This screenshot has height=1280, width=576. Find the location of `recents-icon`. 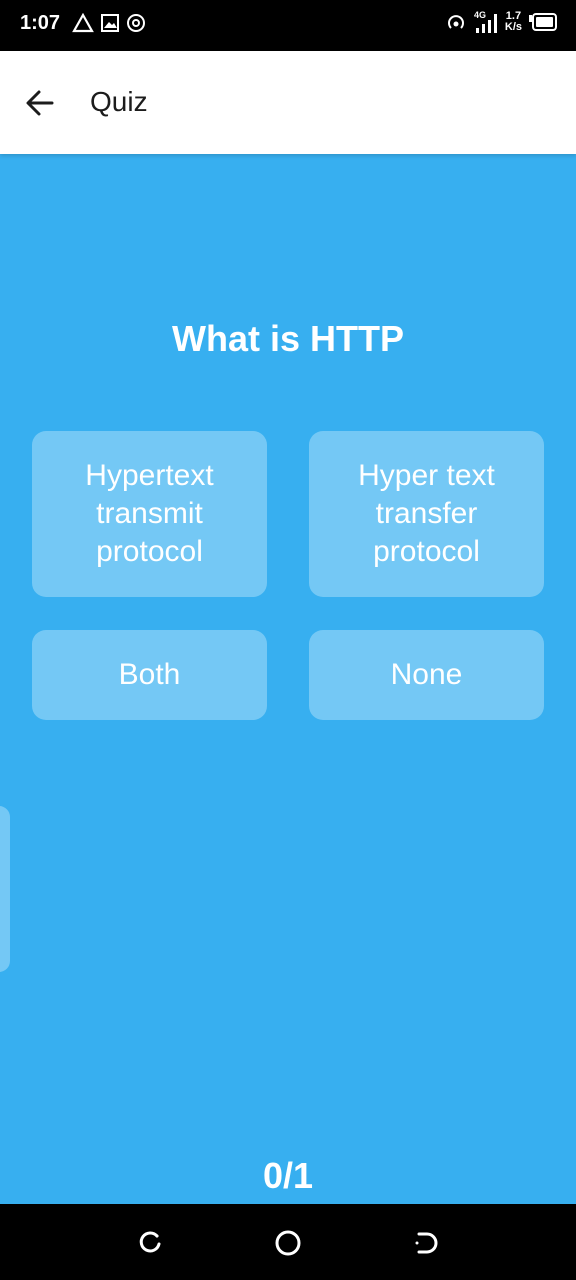

recents-icon is located at coordinates (150, 1242).